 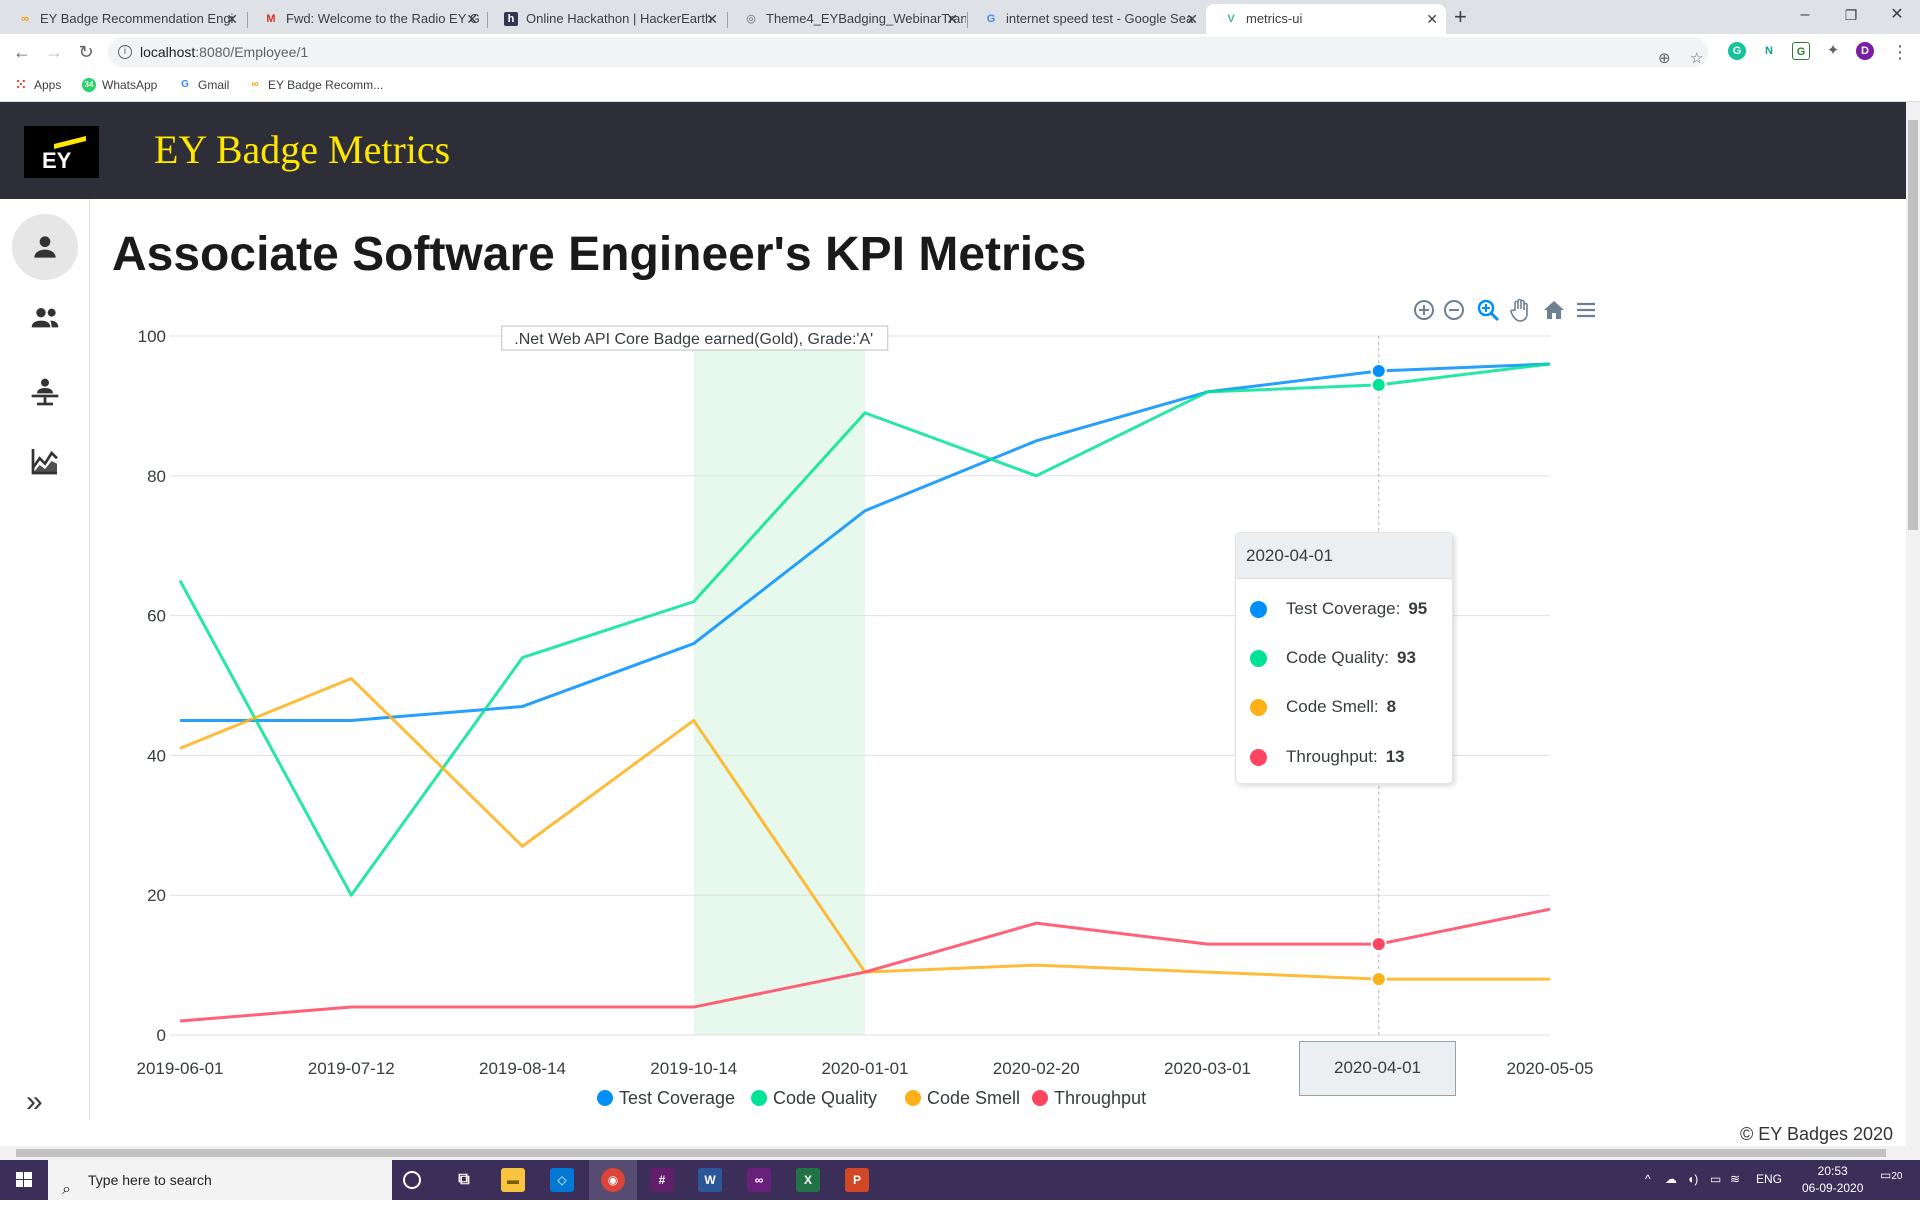 What do you see at coordinates (1913, 631) in the screenshot?
I see `vertical-scrollbar` at bounding box center [1913, 631].